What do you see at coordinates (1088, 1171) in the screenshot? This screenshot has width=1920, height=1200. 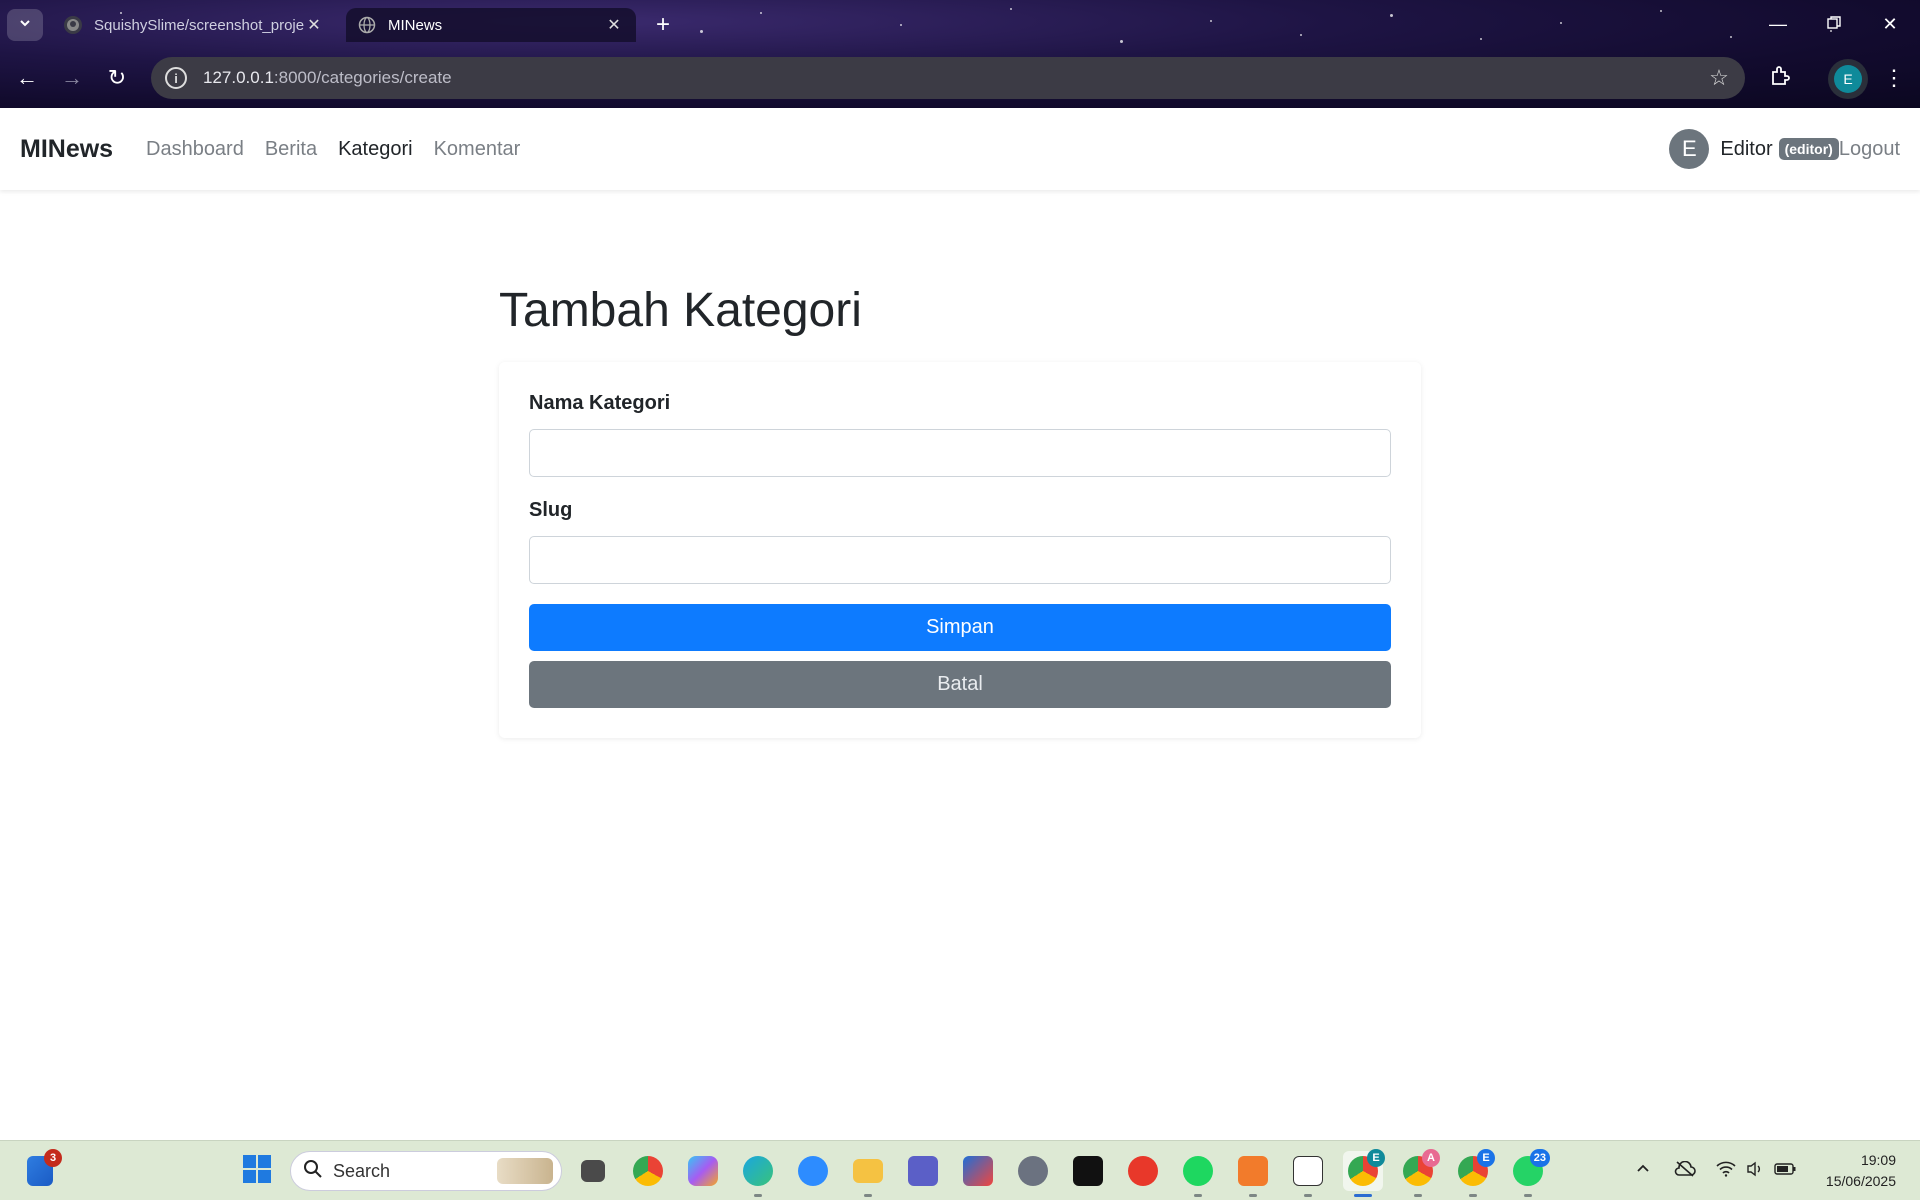 I see `paw-icon` at bounding box center [1088, 1171].